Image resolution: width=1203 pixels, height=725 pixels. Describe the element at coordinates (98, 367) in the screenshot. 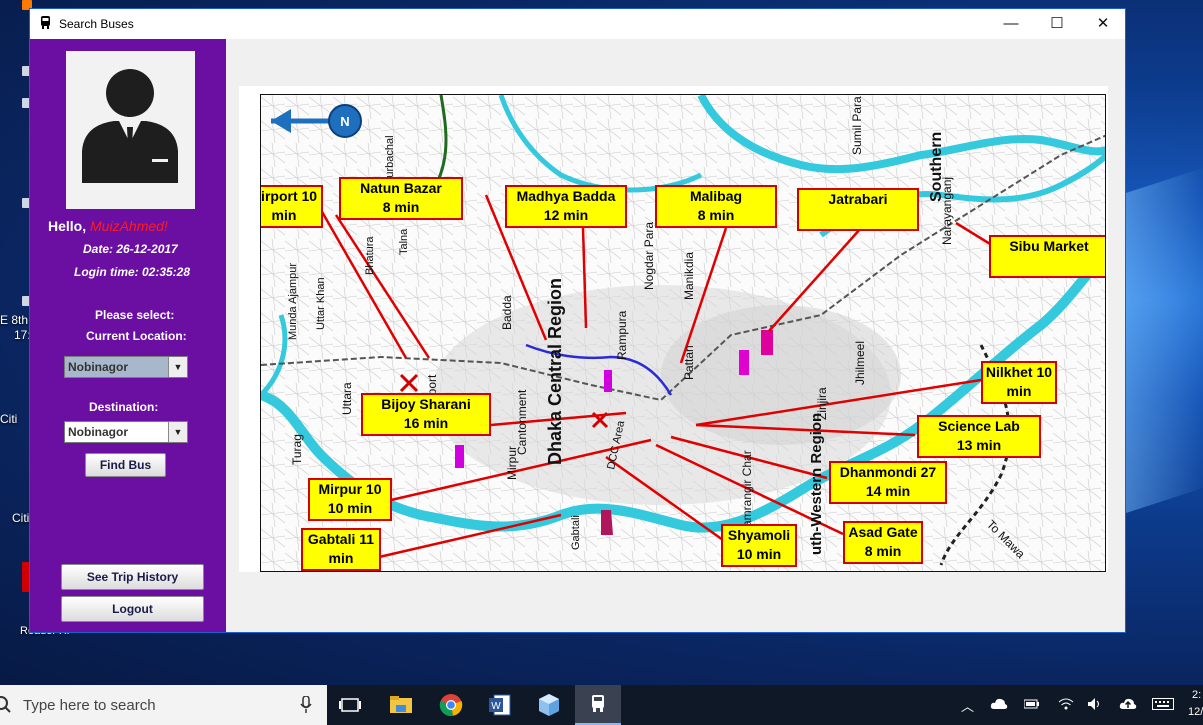

I see `current-location-value: Nobinagor` at that location.